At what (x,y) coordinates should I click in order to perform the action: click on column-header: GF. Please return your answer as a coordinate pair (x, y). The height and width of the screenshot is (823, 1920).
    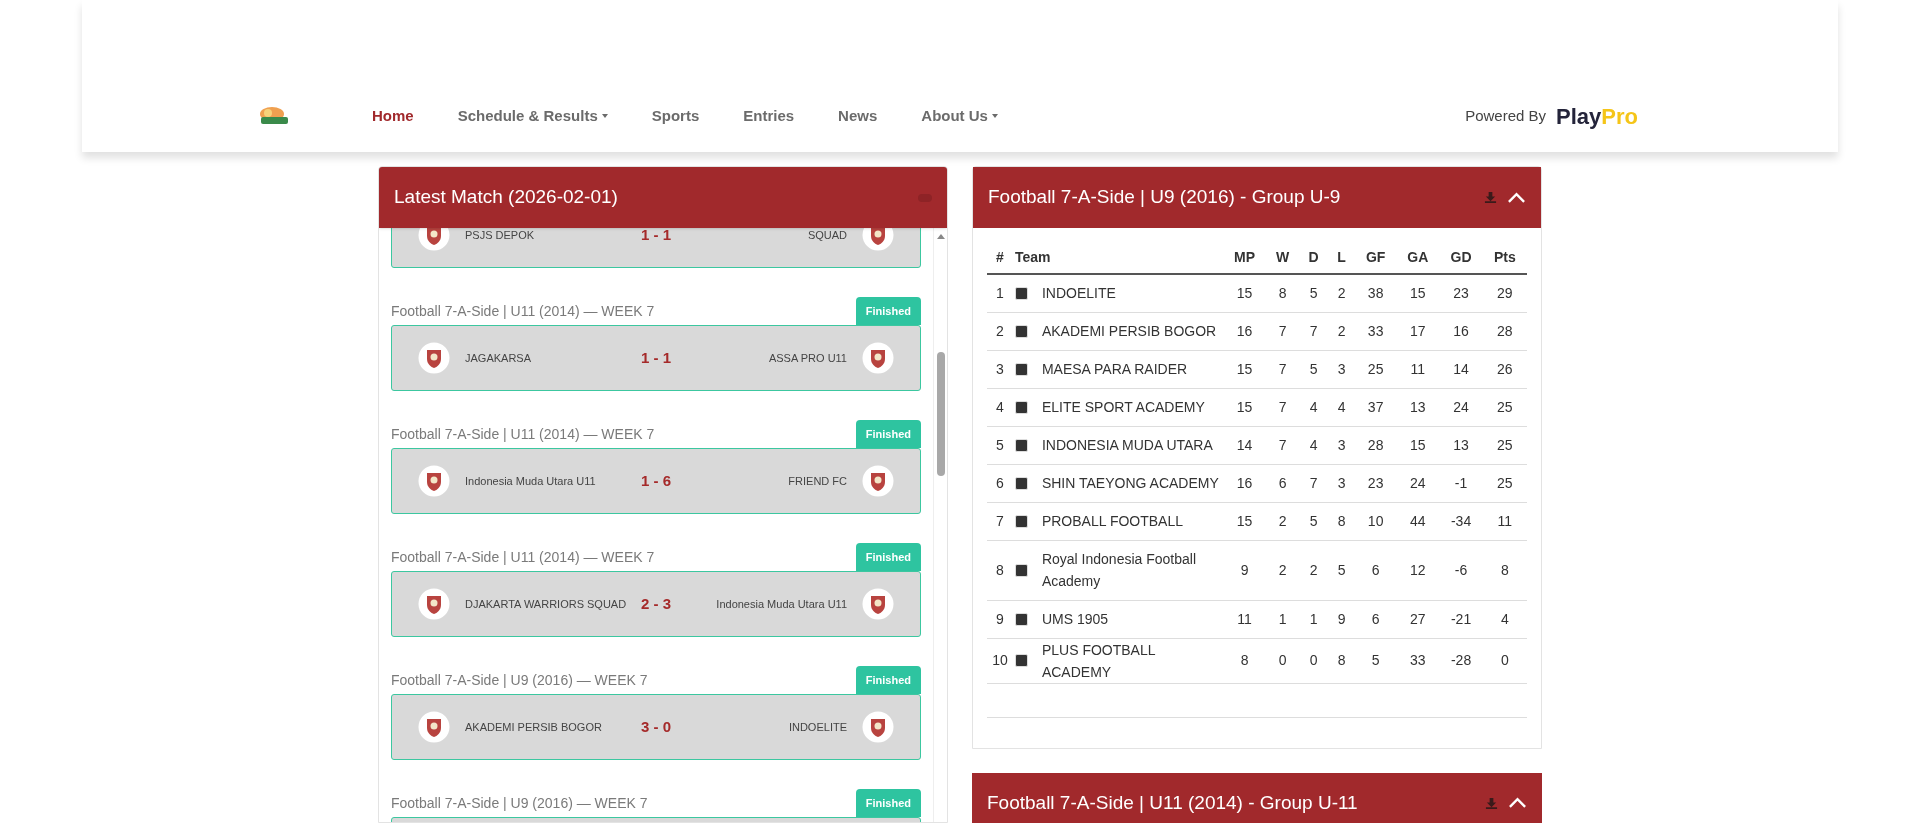
    Looking at the image, I should click on (1376, 258).